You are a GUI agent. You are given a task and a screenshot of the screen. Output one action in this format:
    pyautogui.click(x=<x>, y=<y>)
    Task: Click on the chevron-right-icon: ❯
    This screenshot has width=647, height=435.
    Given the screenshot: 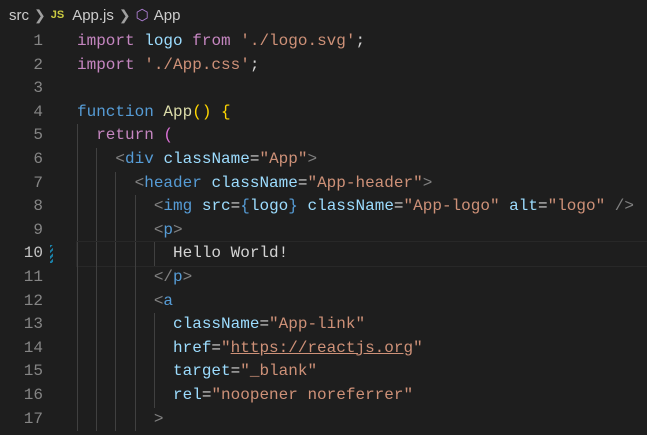 What is the action you would take?
    pyautogui.click(x=124, y=14)
    